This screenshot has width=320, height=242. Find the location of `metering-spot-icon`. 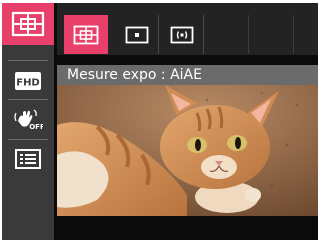

metering-spot-icon is located at coordinates (181, 34).